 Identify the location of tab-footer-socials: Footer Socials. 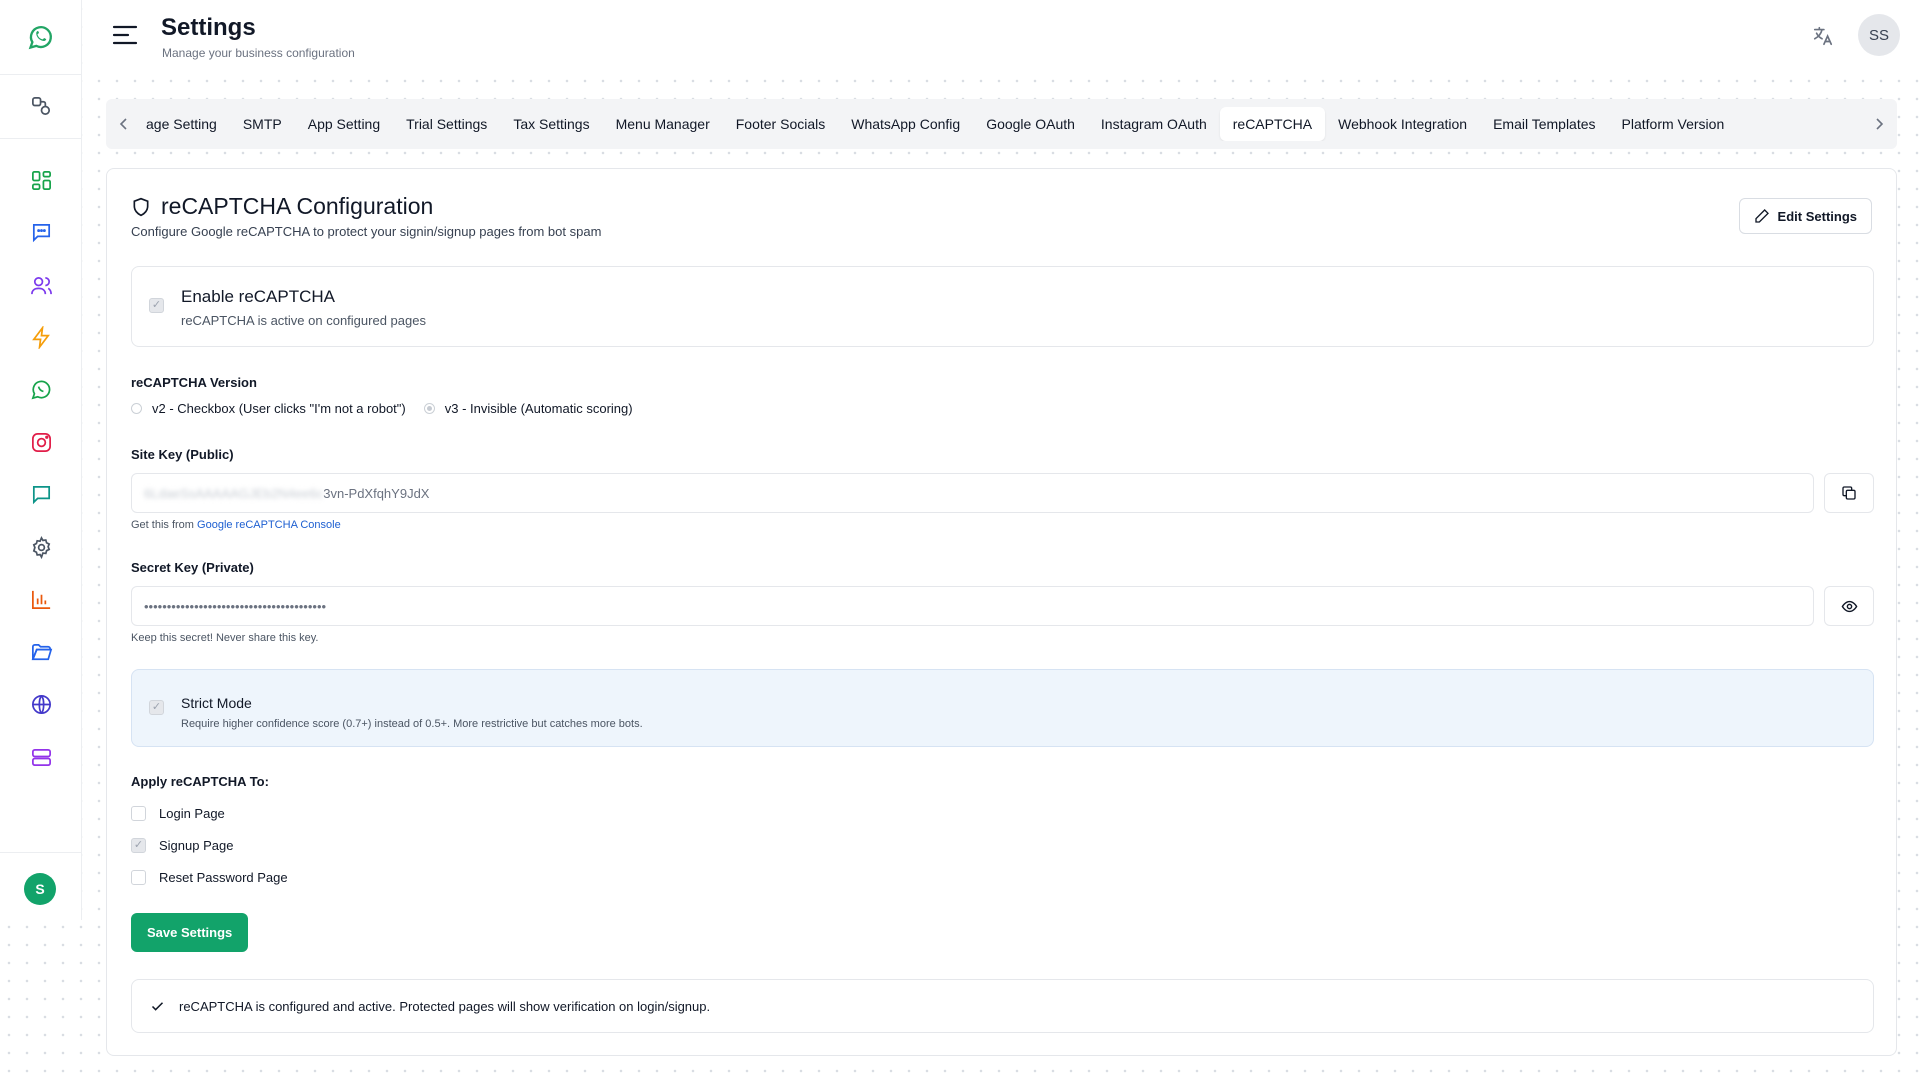
(780, 124).